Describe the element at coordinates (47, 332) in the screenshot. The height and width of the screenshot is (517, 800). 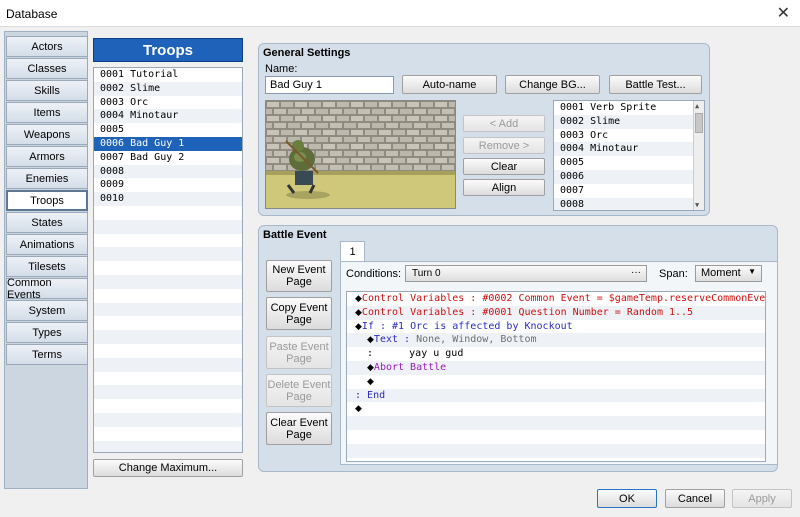
I see `nav-types: Types` at that location.